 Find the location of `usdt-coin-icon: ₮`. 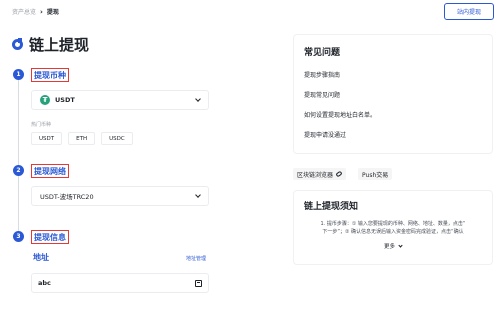

usdt-coin-icon: ₮ is located at coordinates (45, 100).